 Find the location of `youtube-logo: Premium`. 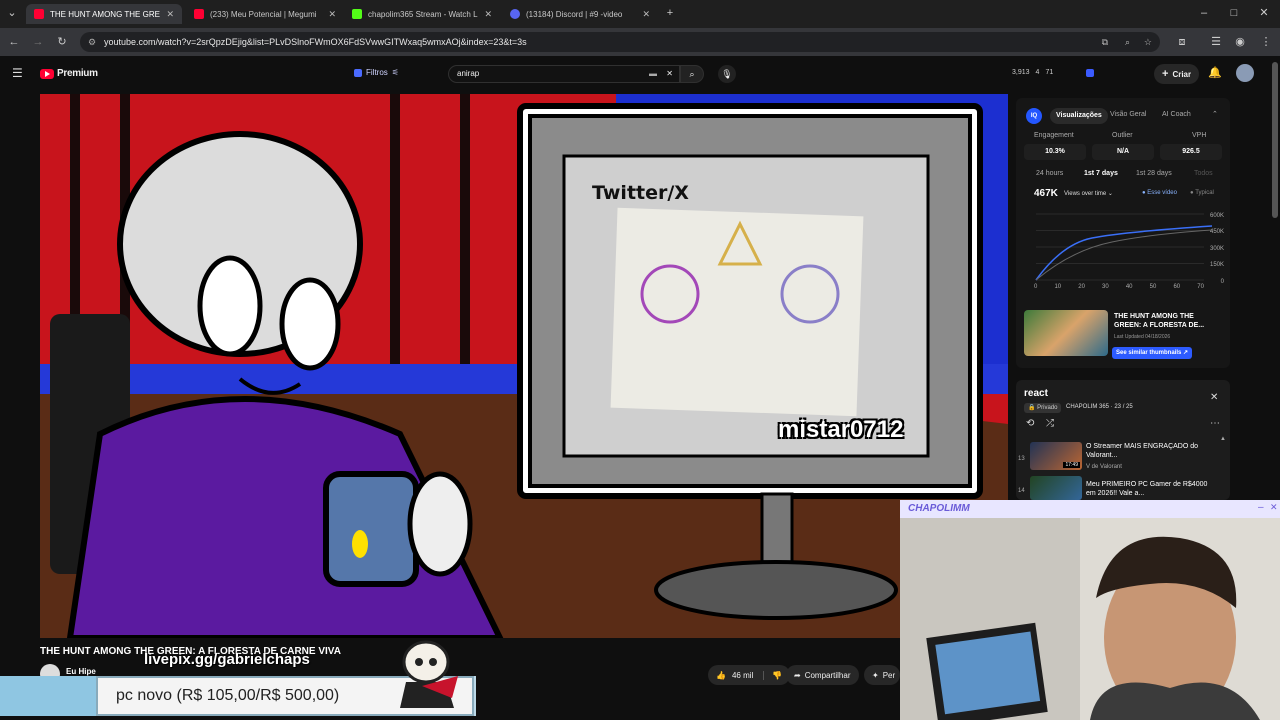

youtube-logo: Premium is located at coordinates (69, 73).